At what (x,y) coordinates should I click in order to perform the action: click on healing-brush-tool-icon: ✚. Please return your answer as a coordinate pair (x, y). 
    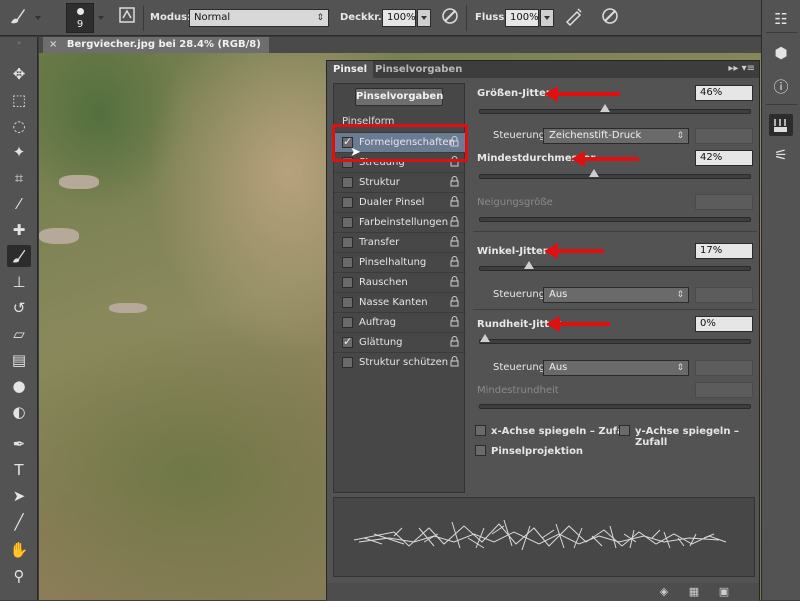
    Looking at the image, I should click on (19, 230).